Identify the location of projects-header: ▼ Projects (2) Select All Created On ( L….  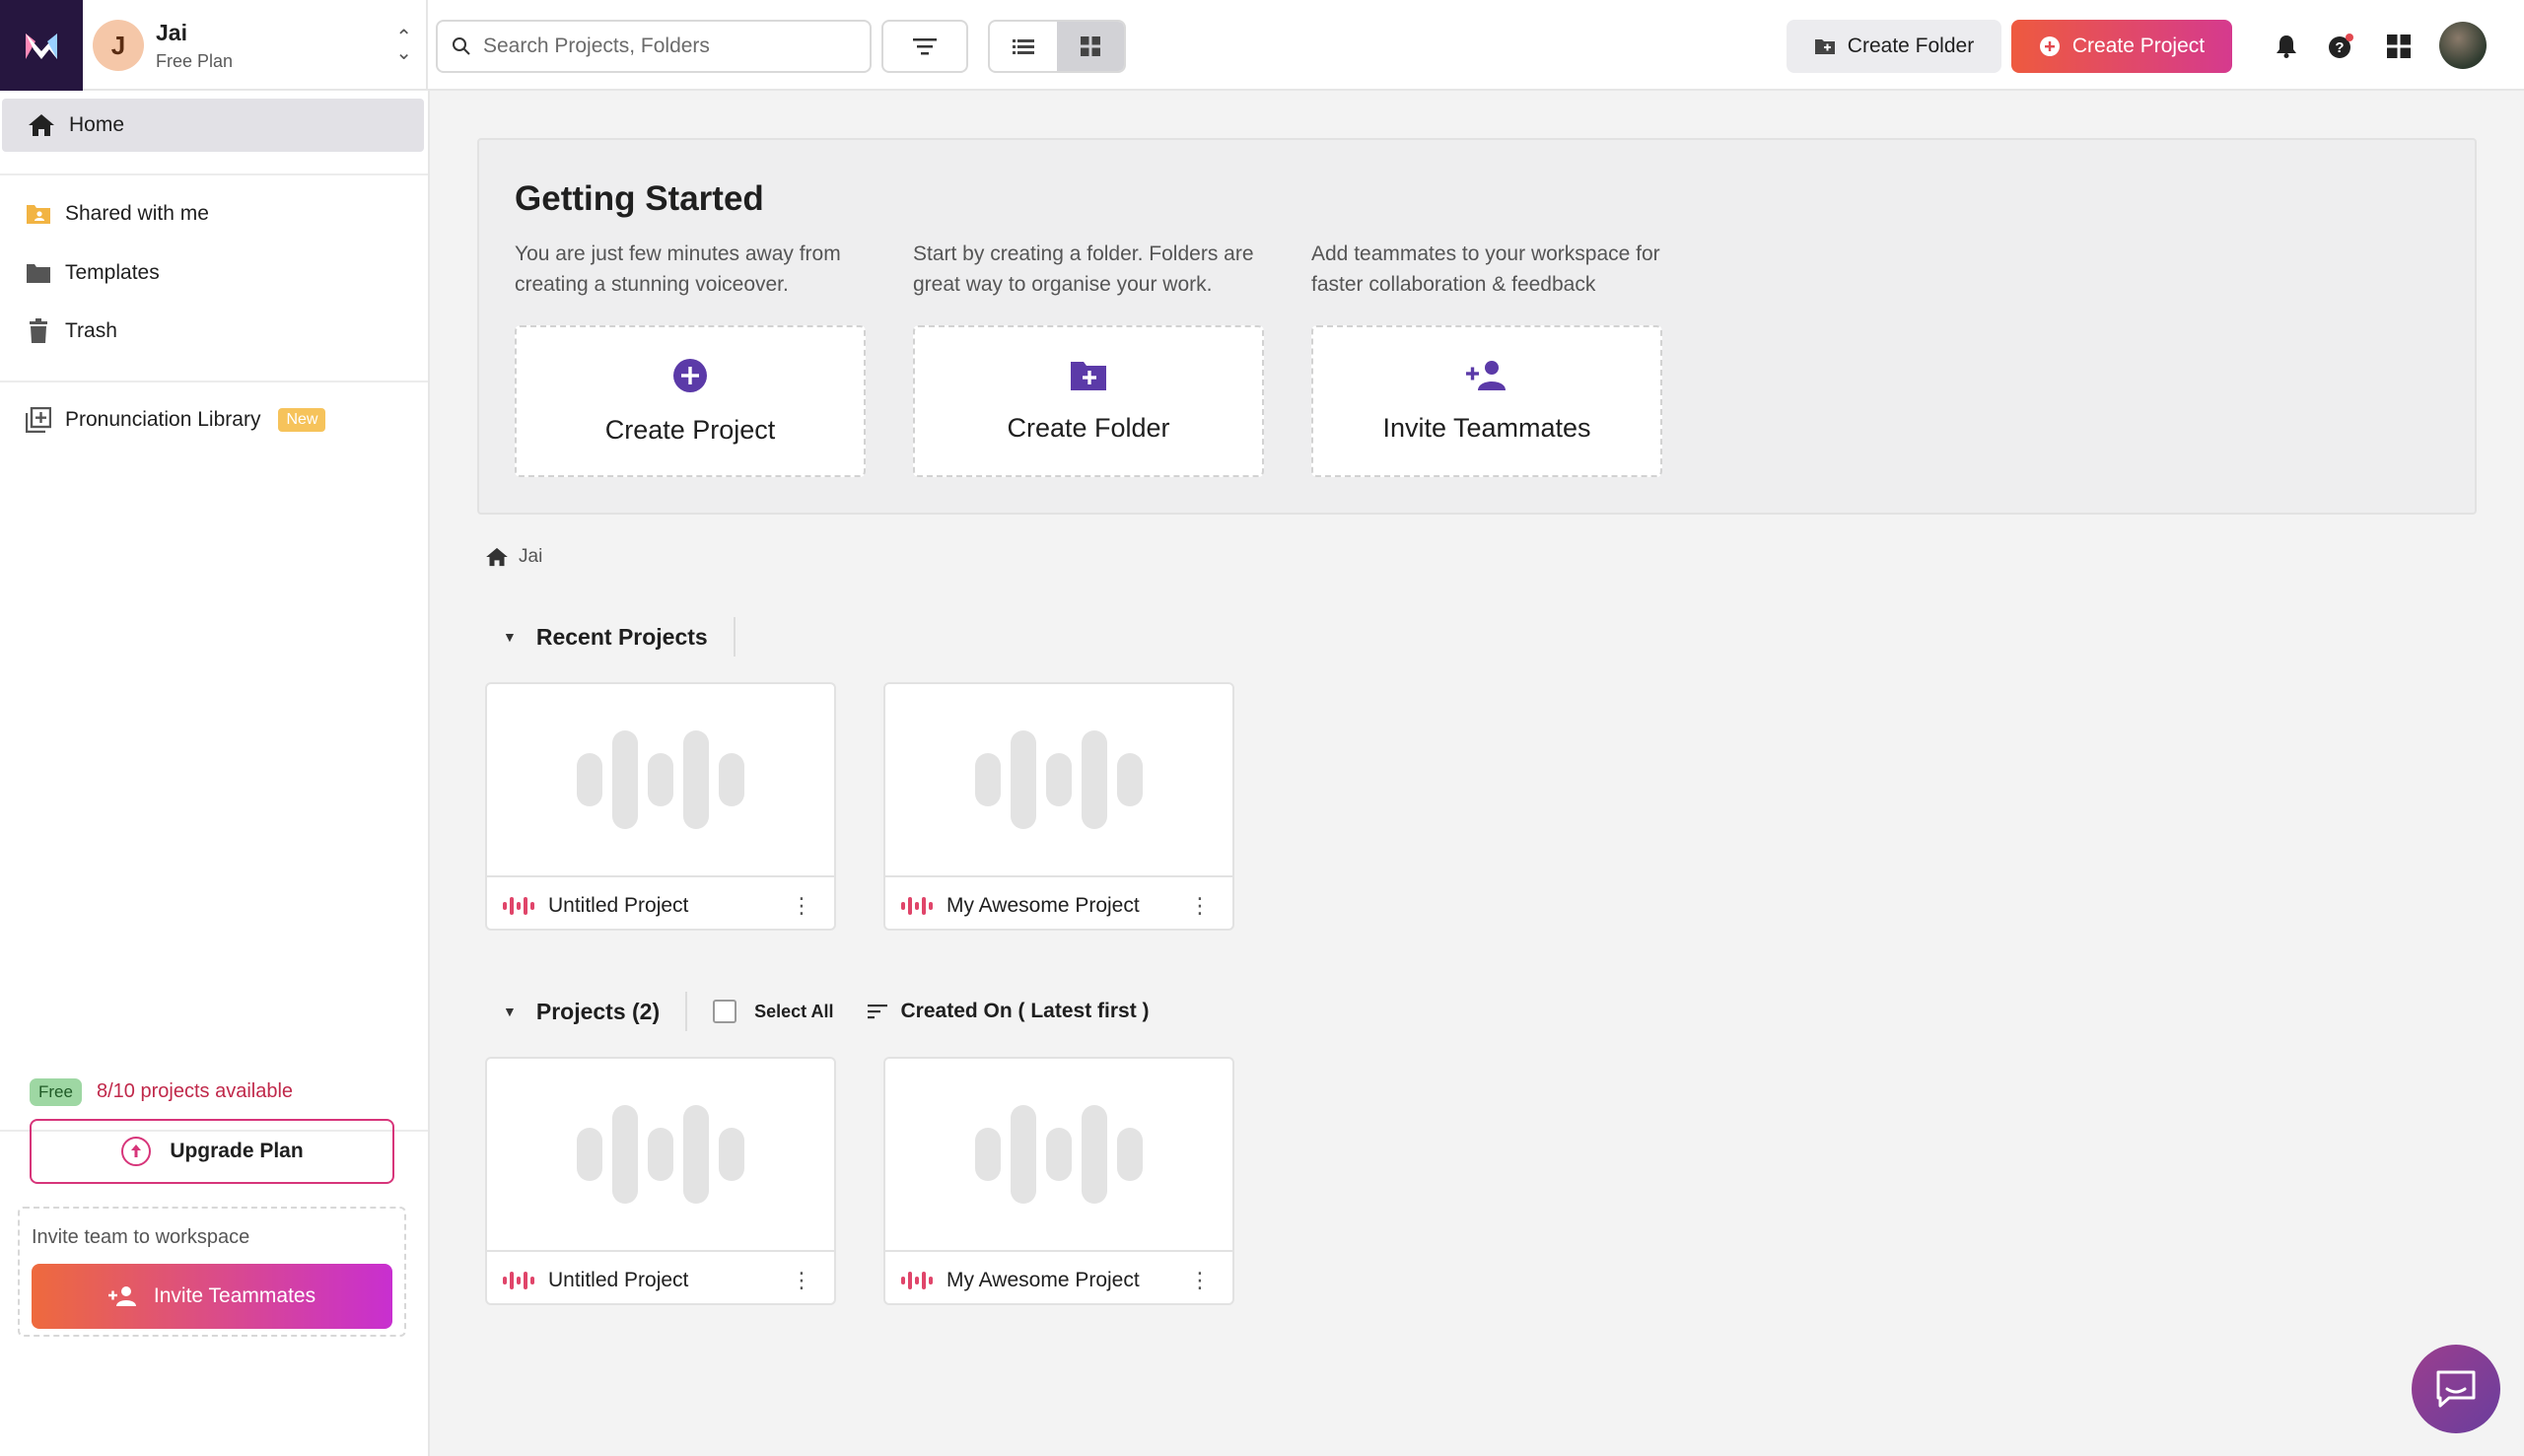
(827, 1011).